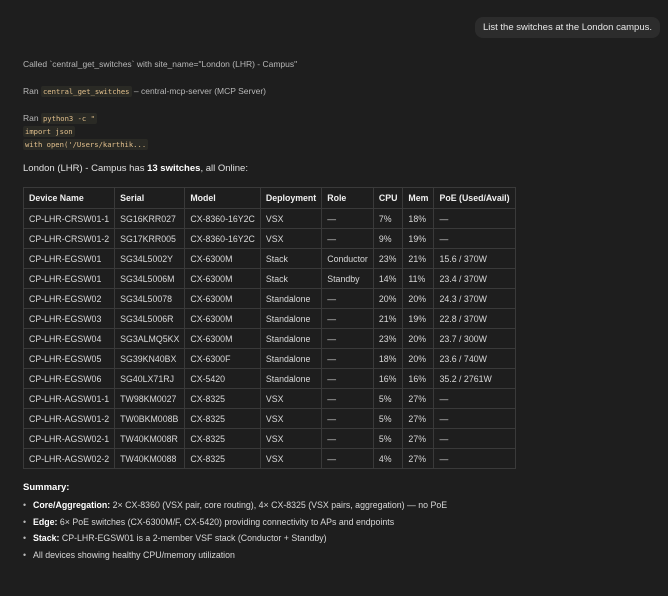  What do you see at coordinates (388, 218) in the screenshot?
I see `table-cell: 7%` at bounding box center [388, 218].